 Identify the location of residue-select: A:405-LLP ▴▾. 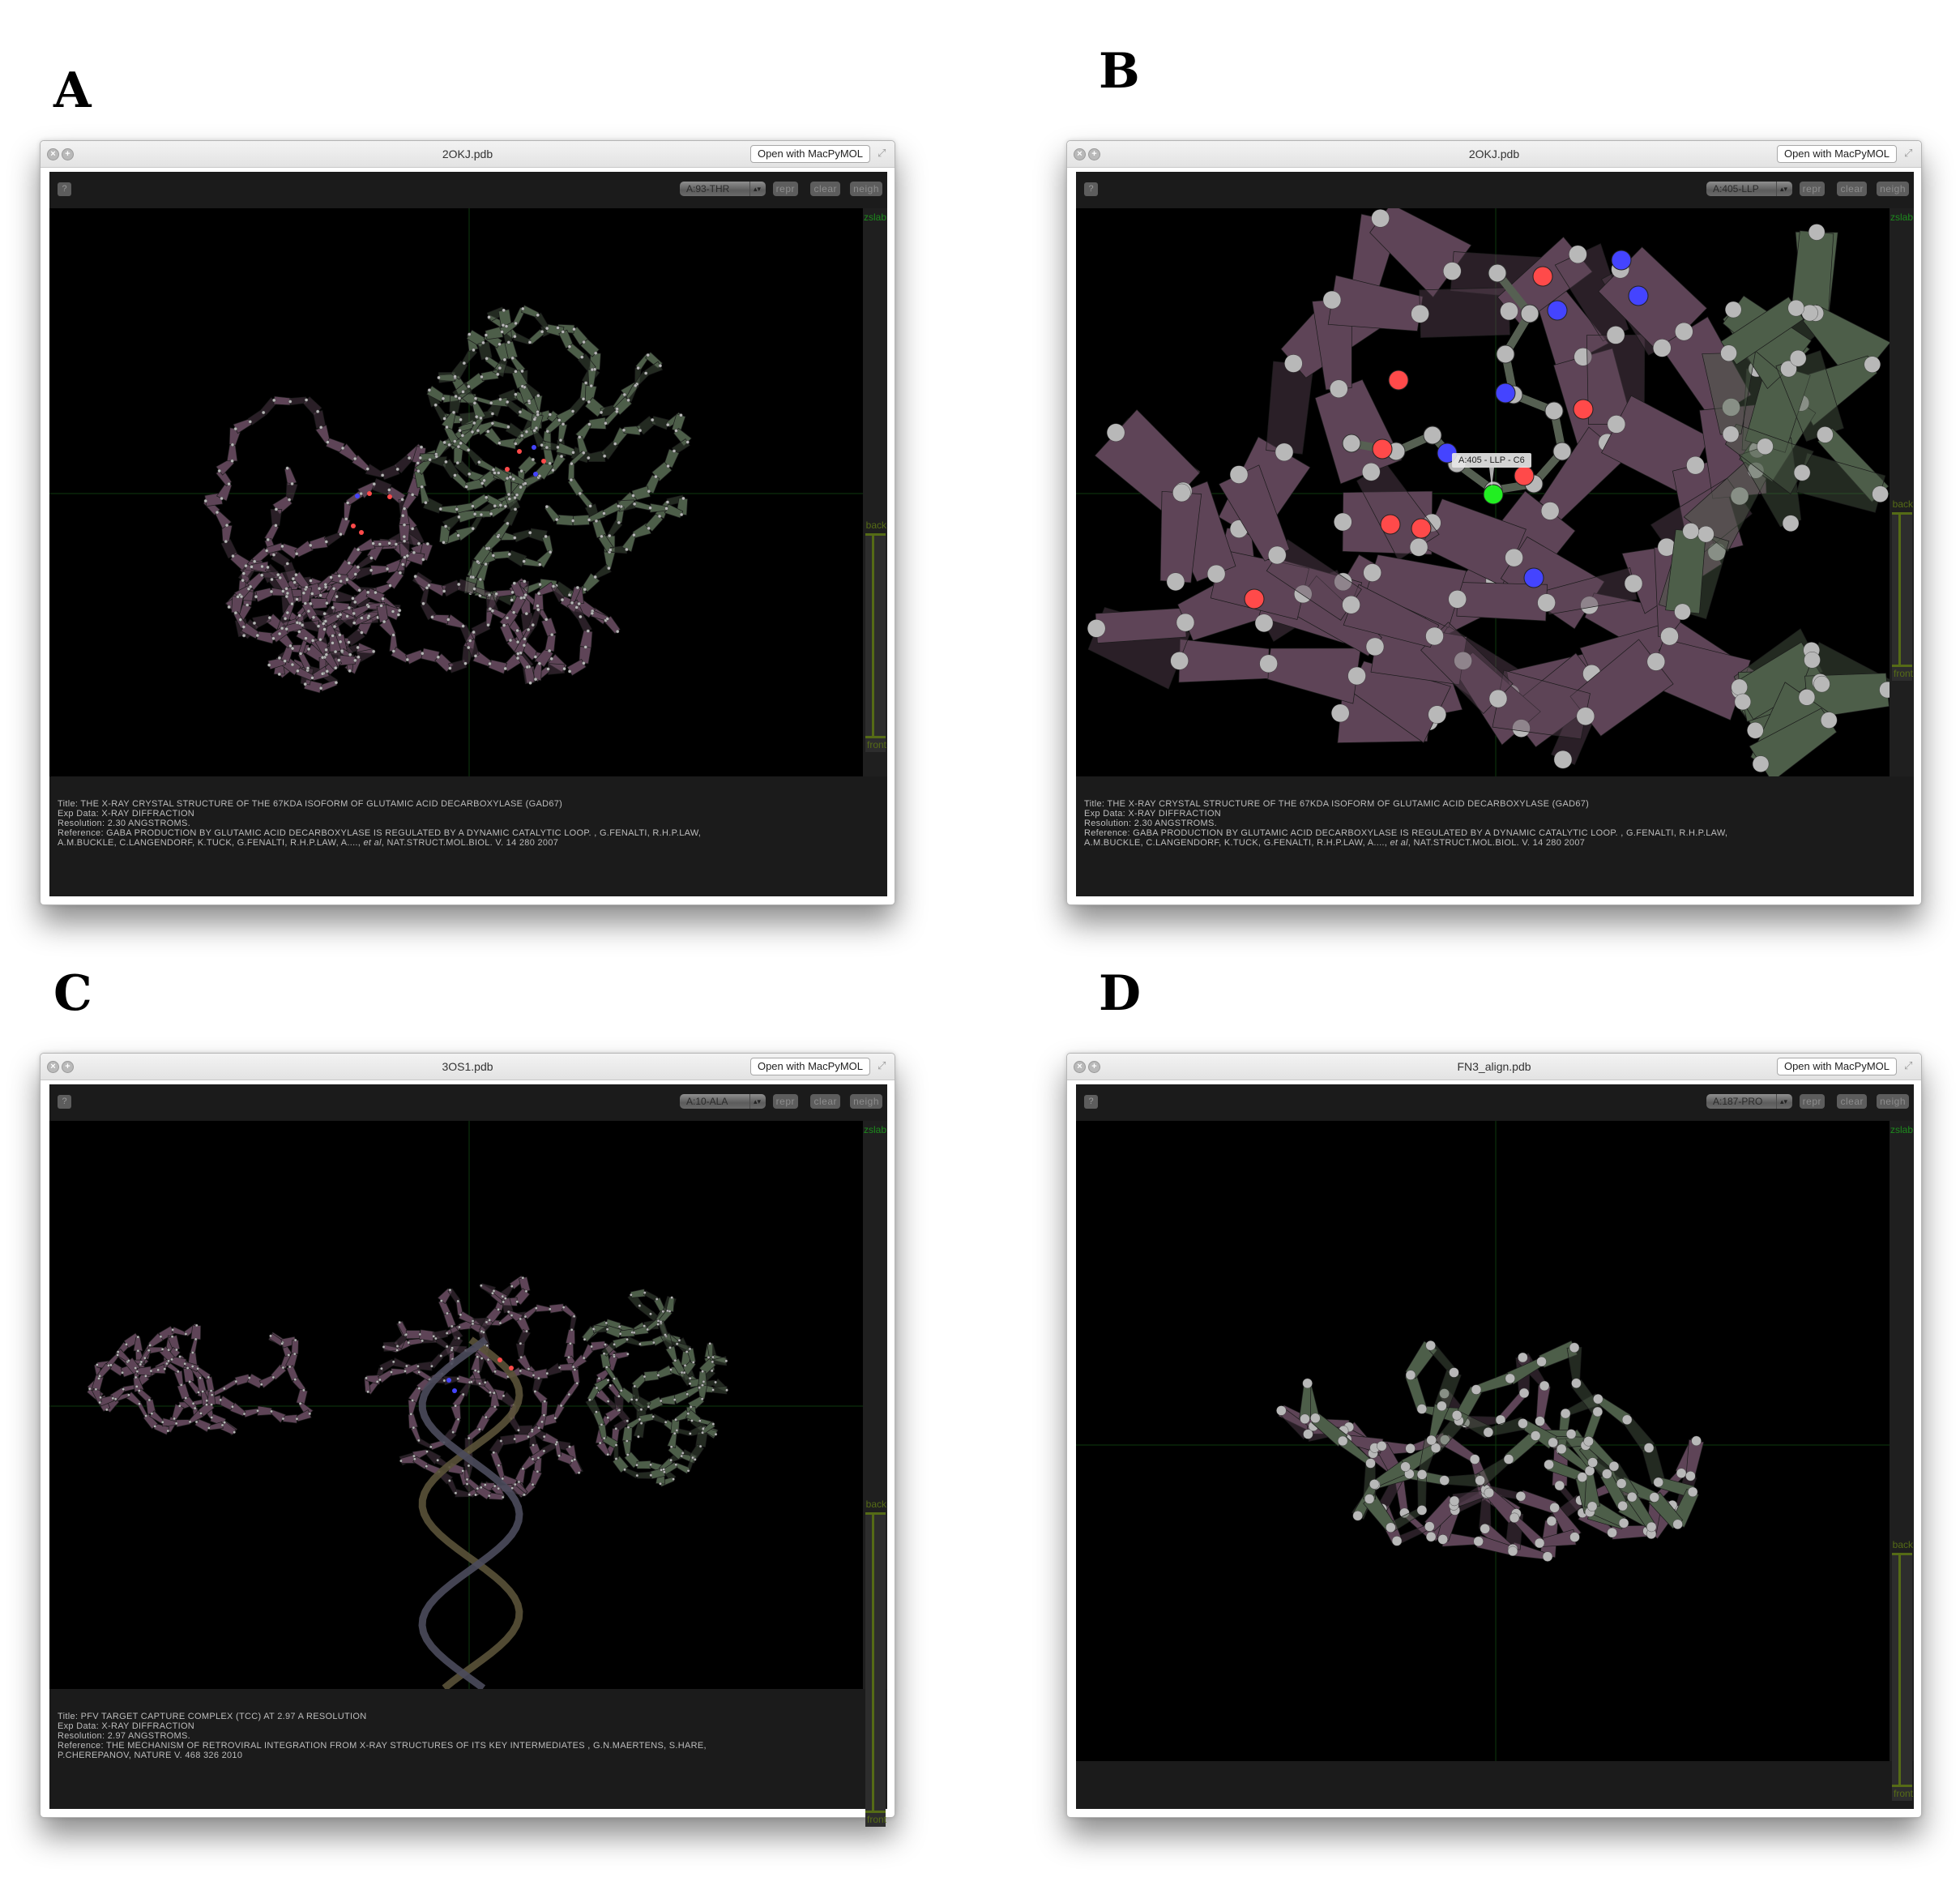
(1749, 189).